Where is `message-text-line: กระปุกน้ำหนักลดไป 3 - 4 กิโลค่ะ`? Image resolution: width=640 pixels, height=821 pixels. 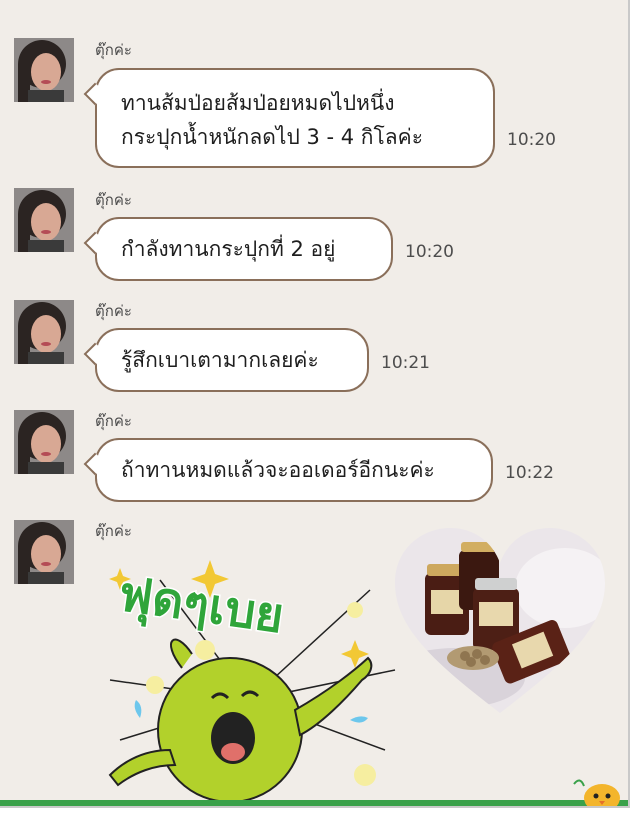
message-text-line: กระปุกน้ำหนักลดไป 3 - 4 กิโลค่ะ is located at coordinates (272, 137).